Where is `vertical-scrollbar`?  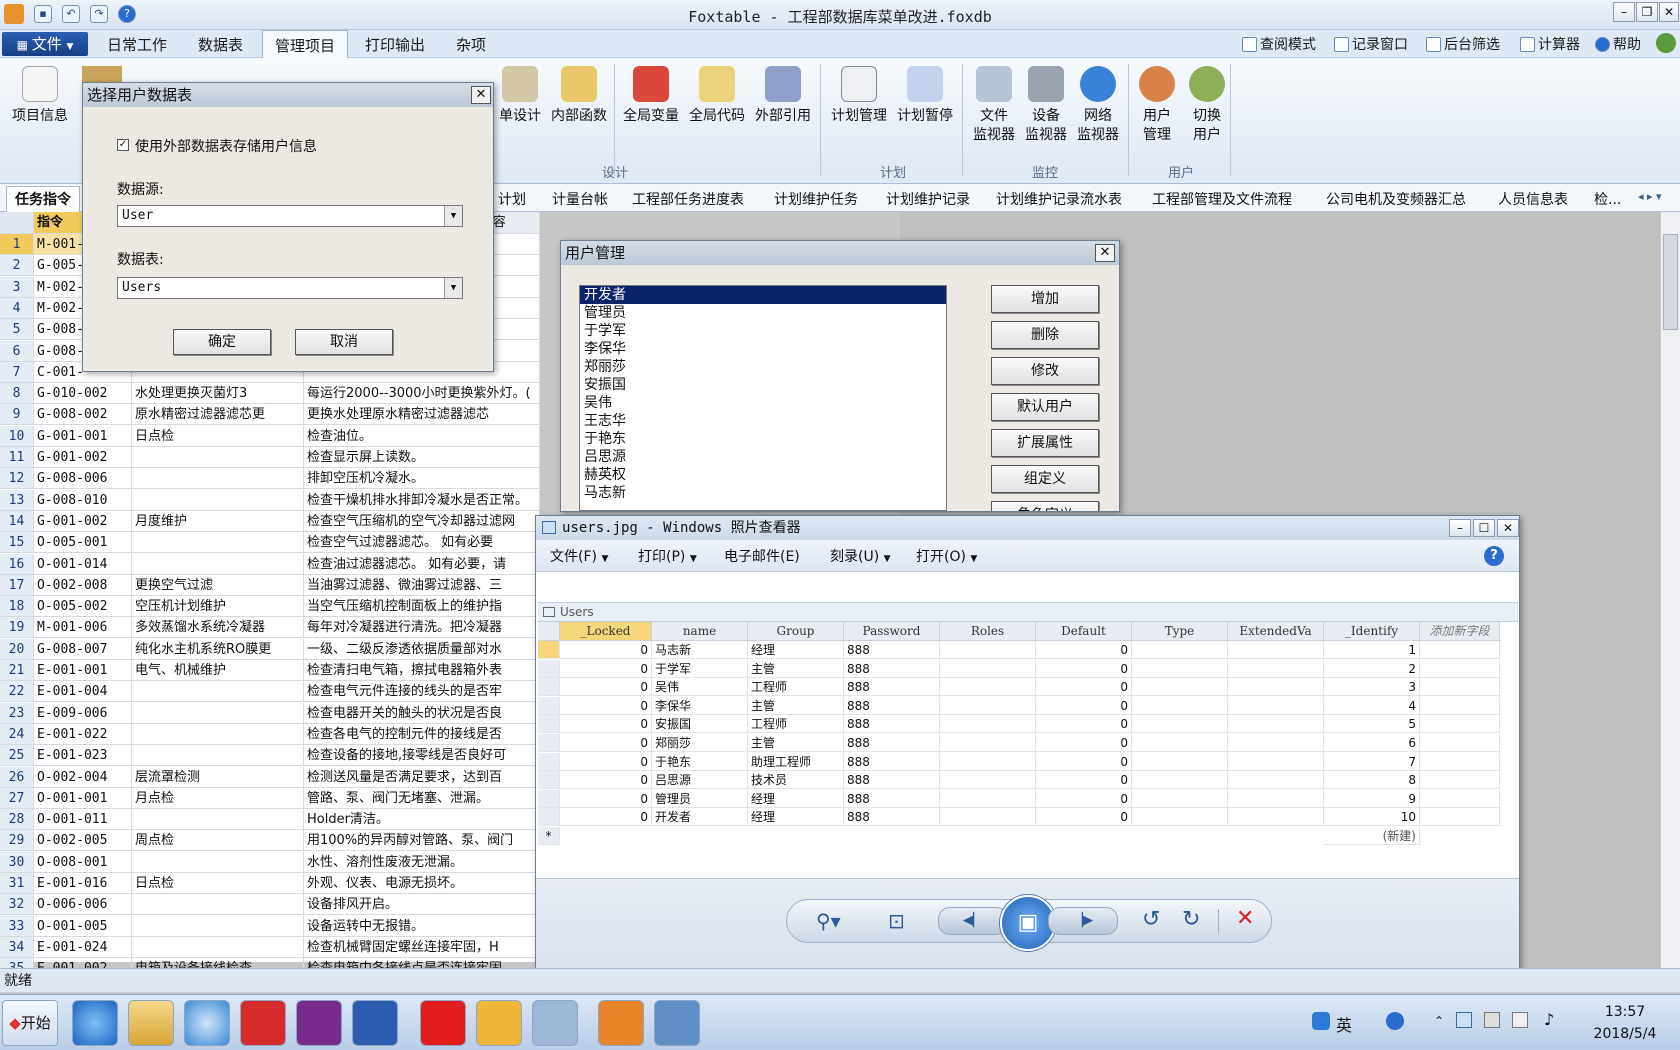
vertical-scrollbar is located at coordinates (1670, 590).